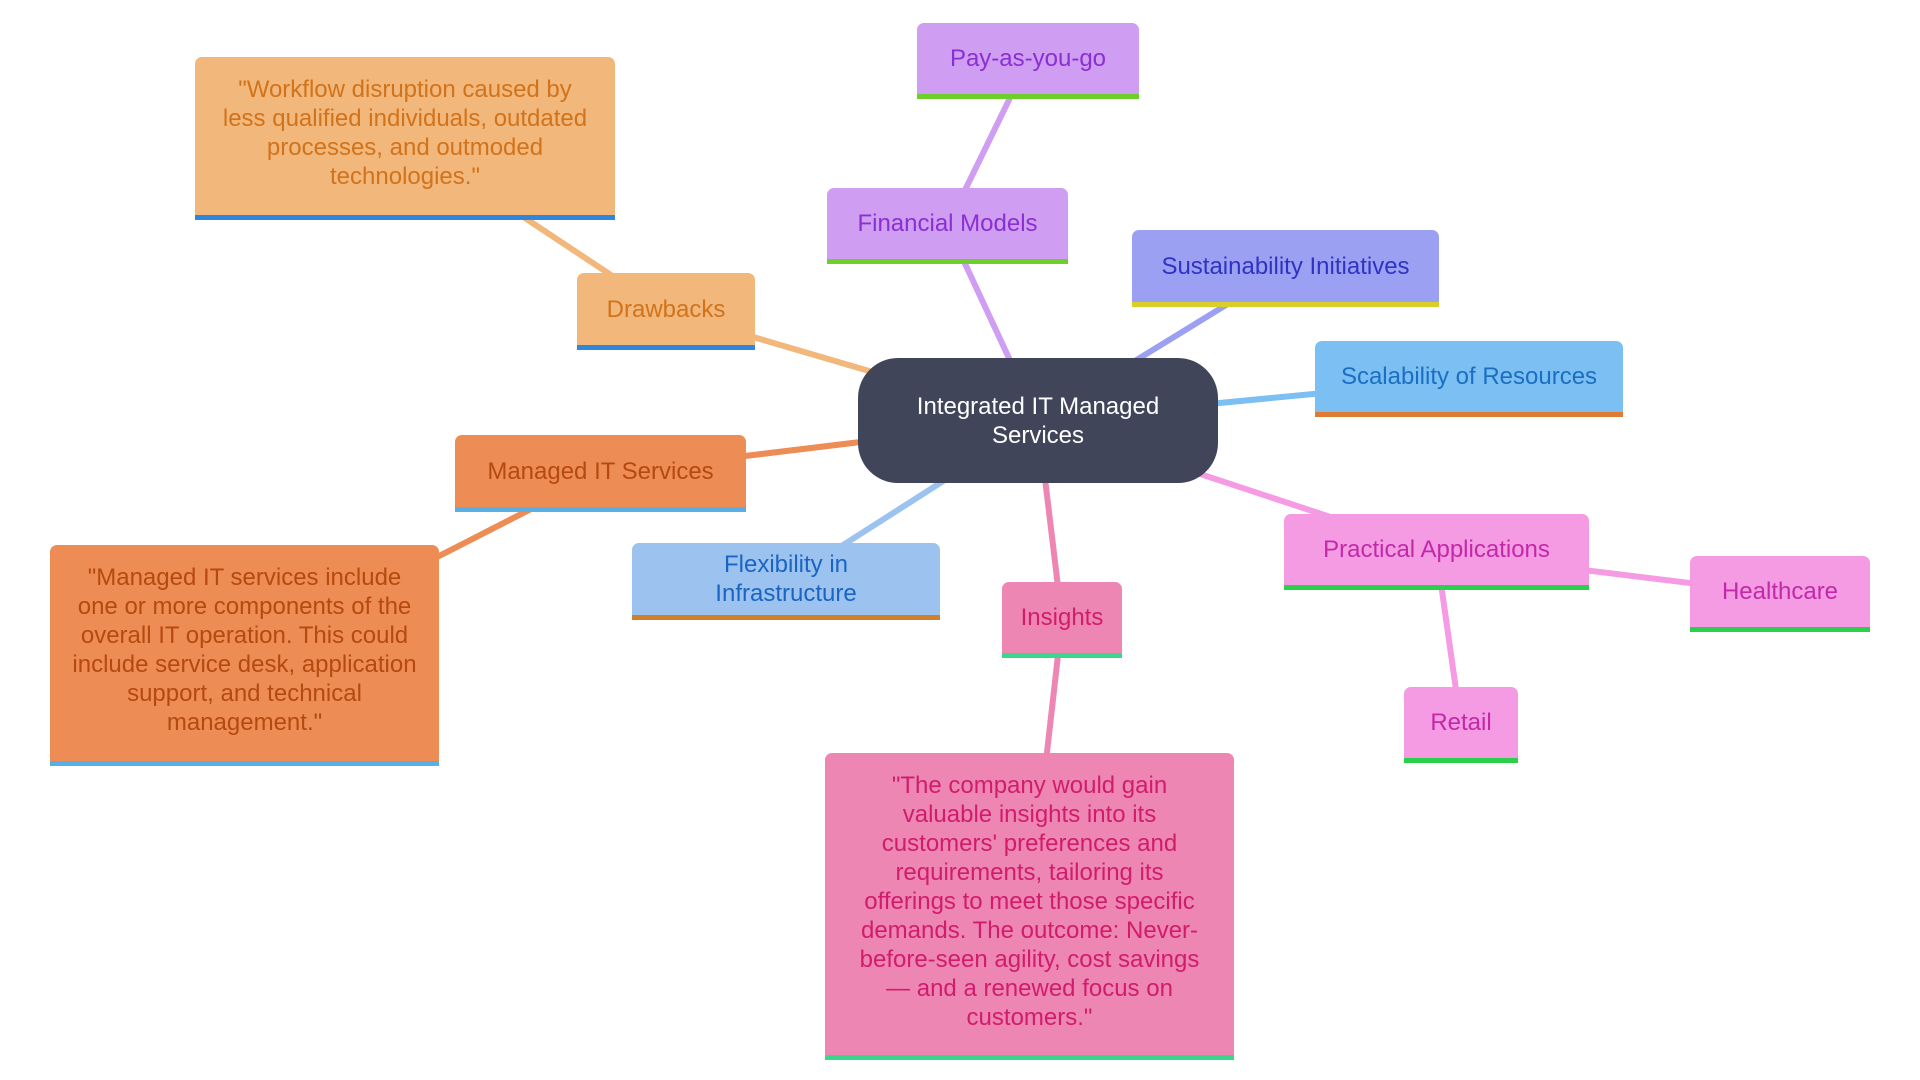  What do you see at coordinates (1469, 376) in the screenshot?
I see `node-label: Scalability of Resources` at bounding box center [1469, 376].